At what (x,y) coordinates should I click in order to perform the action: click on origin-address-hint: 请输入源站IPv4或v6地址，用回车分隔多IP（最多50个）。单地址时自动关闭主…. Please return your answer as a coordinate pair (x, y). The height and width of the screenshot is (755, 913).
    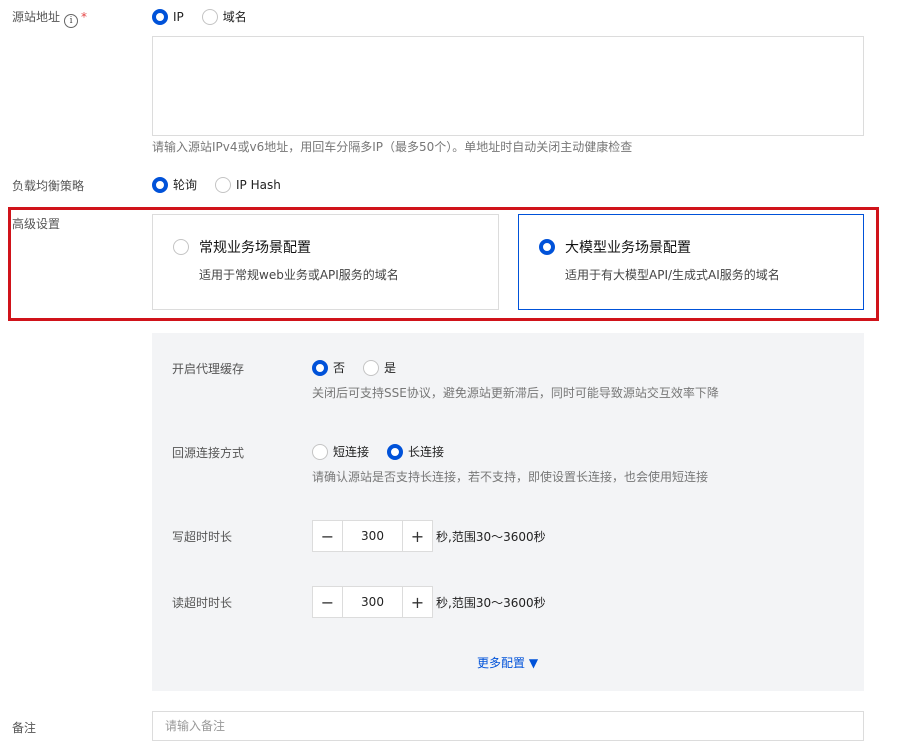
    Looking at the image, I should click on (392, 147).